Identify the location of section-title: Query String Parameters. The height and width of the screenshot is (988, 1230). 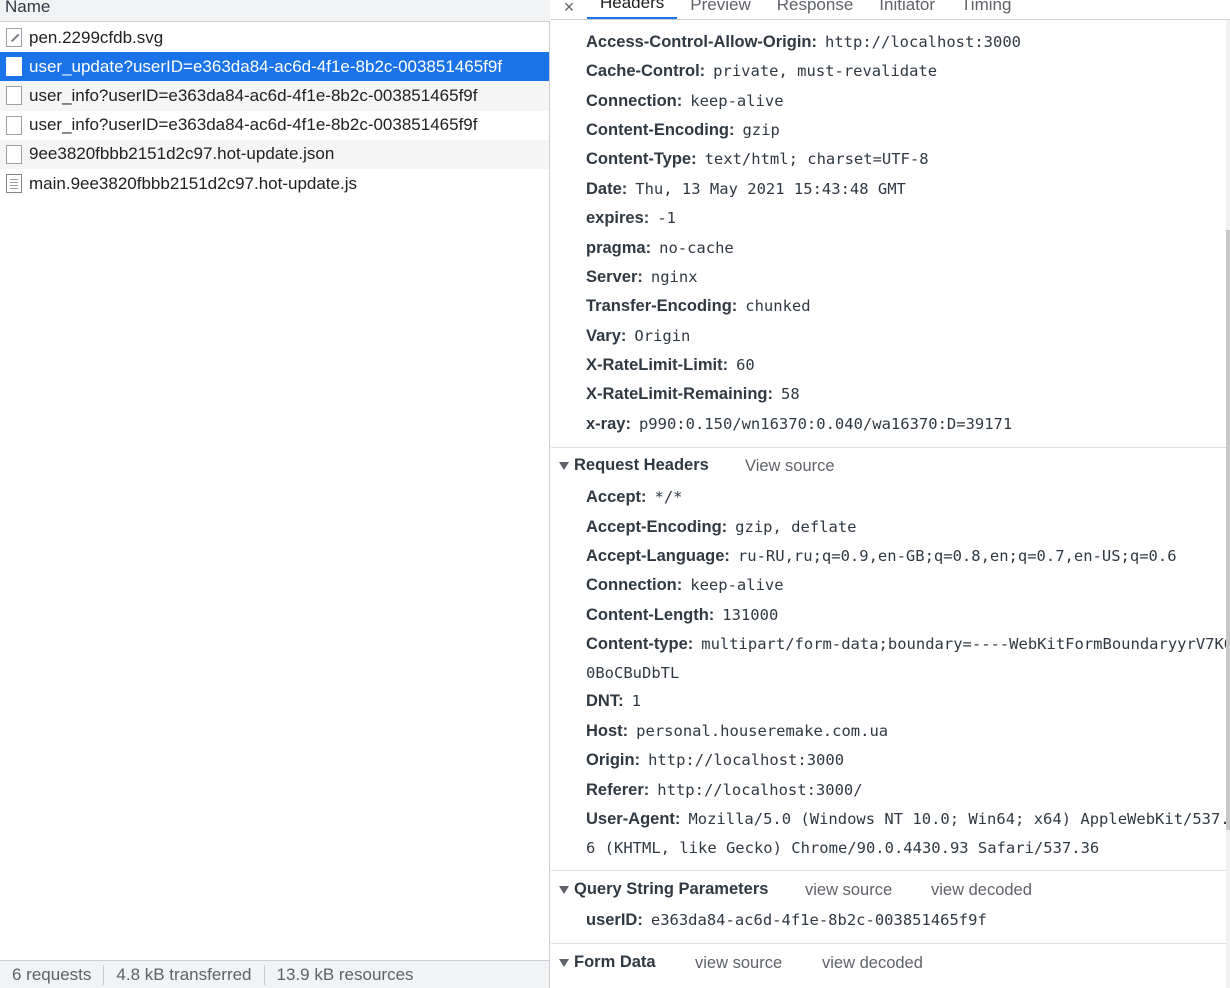
(671, 889).